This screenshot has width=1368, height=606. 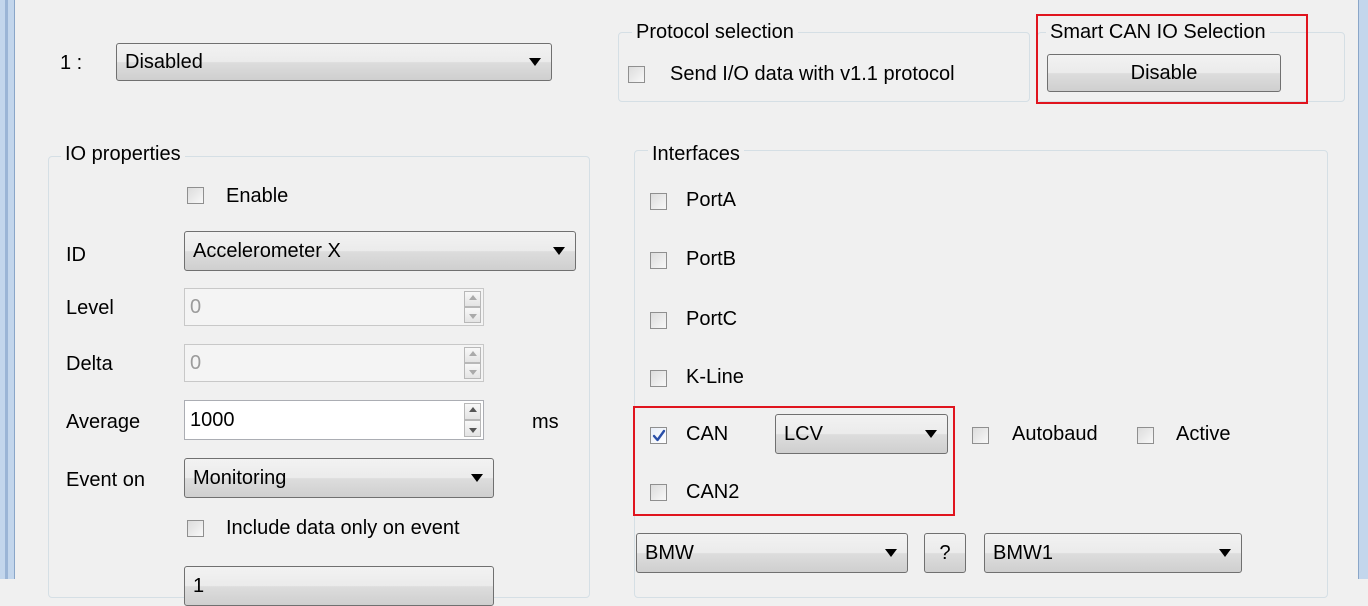 What do you see at coordinates (696, 154) in the screenshot?
I see `interfaces-legend: Interfaces` at bounding box center [696, 154].